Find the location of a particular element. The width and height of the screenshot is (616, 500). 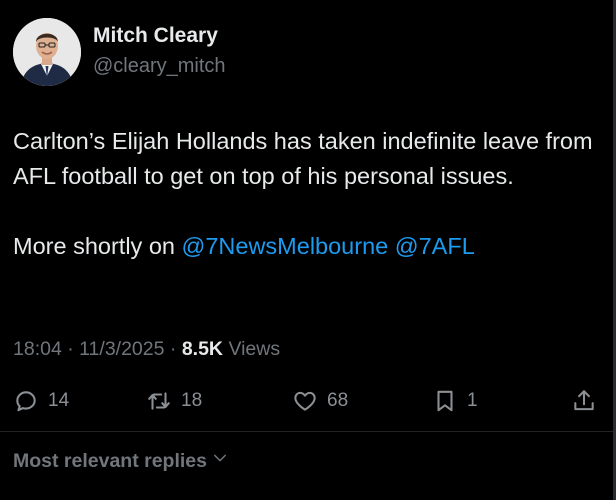

repost-icon is located at coordinates (159, 401).